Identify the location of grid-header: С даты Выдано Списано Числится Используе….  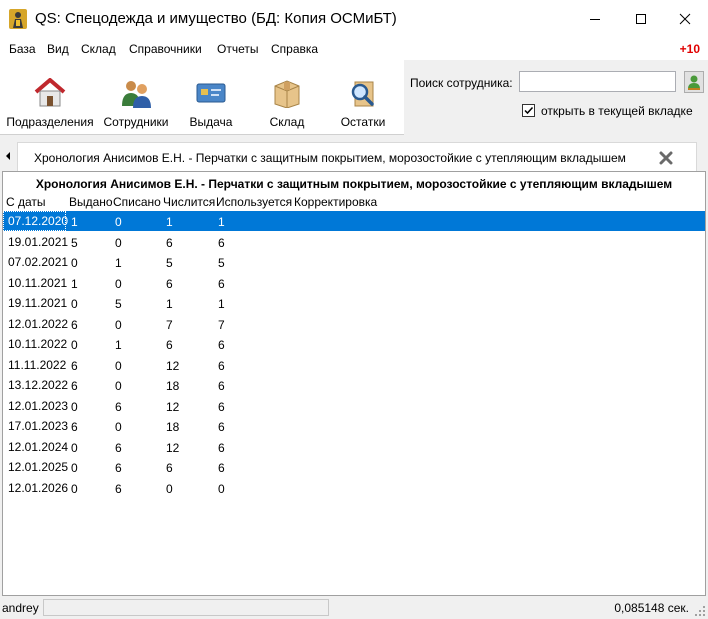
(354, 201).